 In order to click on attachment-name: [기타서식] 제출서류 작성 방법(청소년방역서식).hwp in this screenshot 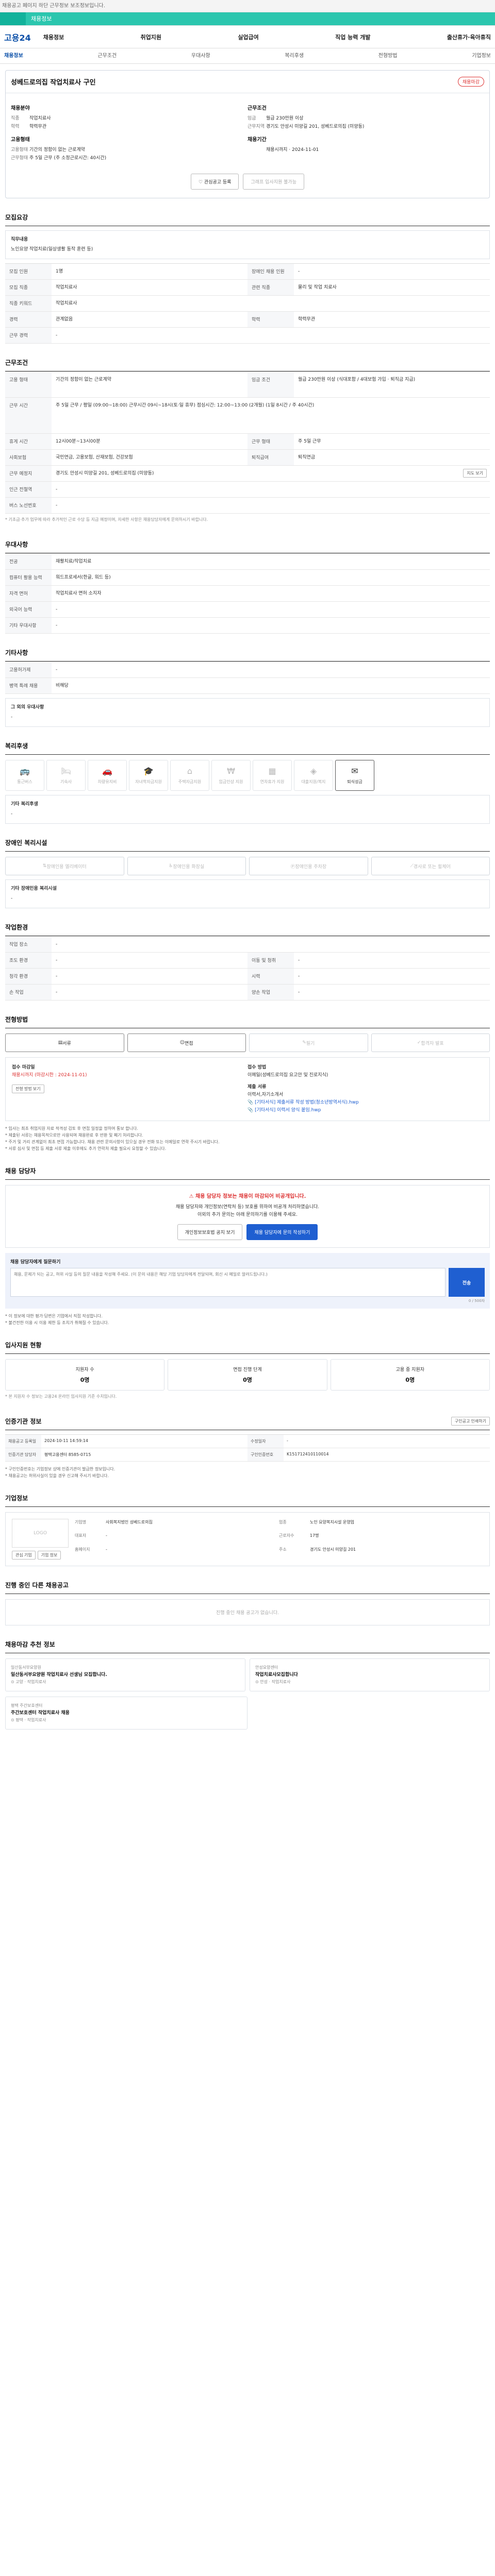, I will do `click(307, 1102)`.